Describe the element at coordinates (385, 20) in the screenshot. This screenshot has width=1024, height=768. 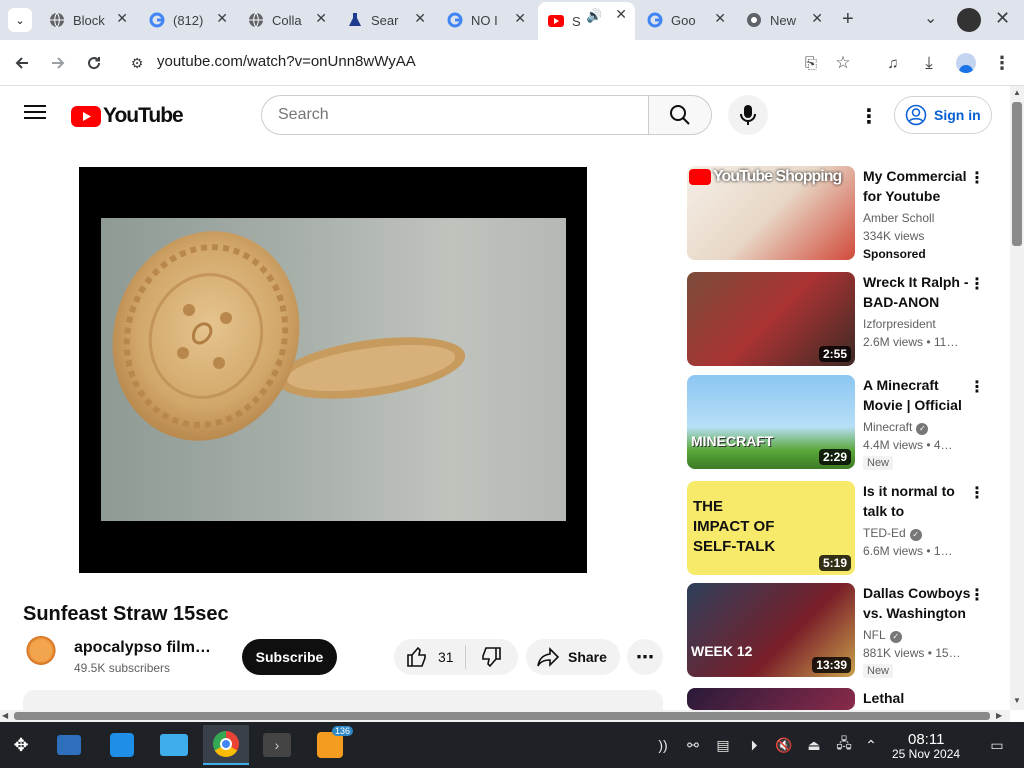
I see `browser-tab: Sear ✕` at that location.